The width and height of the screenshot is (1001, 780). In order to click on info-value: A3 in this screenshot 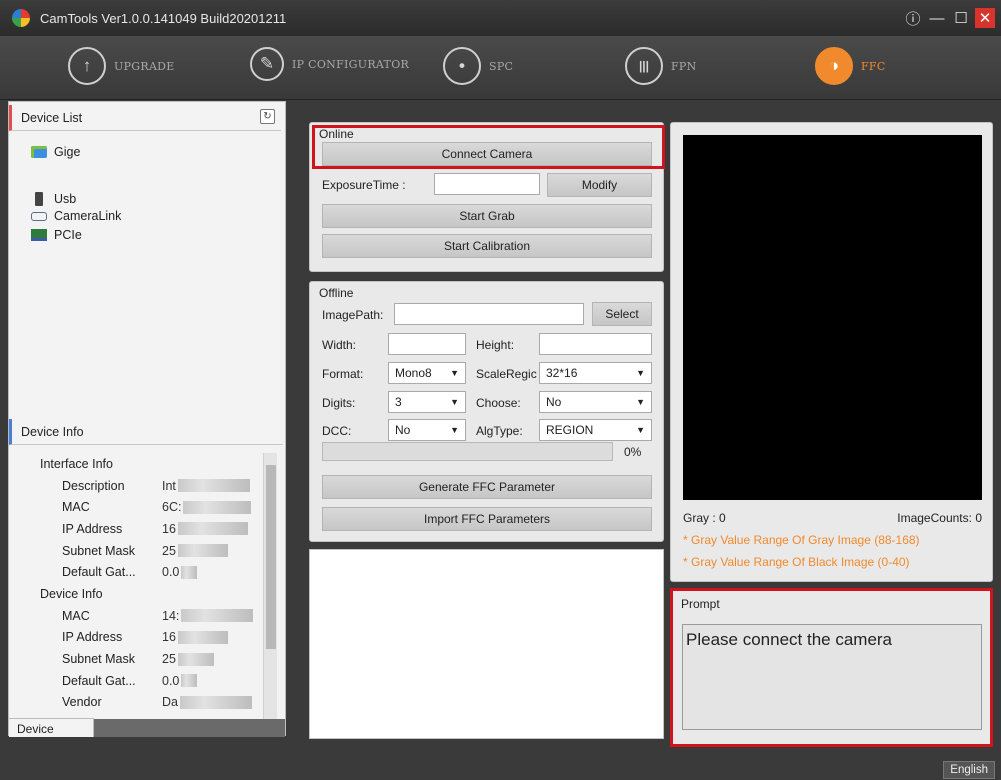, I will do `click(169, 717)`.